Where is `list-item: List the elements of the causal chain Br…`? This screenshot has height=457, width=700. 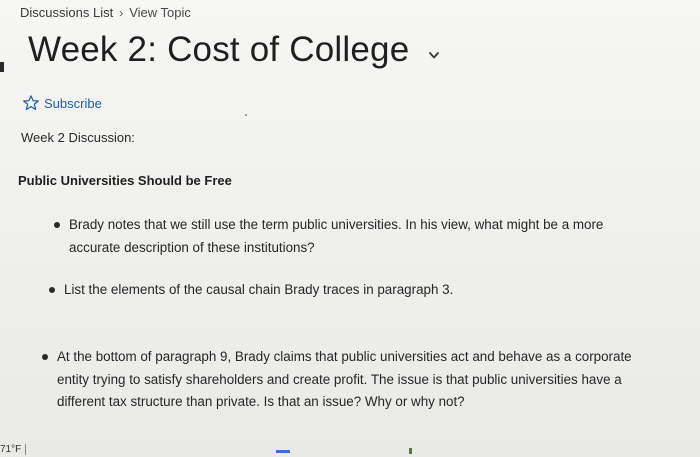 list-item: List the elements of the causal chain Br… is located at coordinates (329, 290).